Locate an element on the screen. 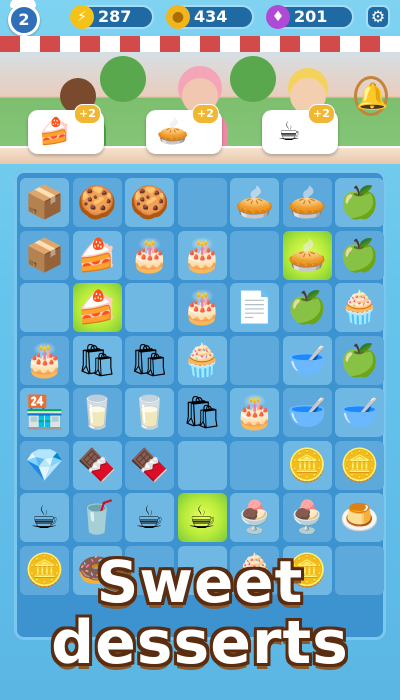  latte-icon: ☕ is located at coordinates (149, 517).